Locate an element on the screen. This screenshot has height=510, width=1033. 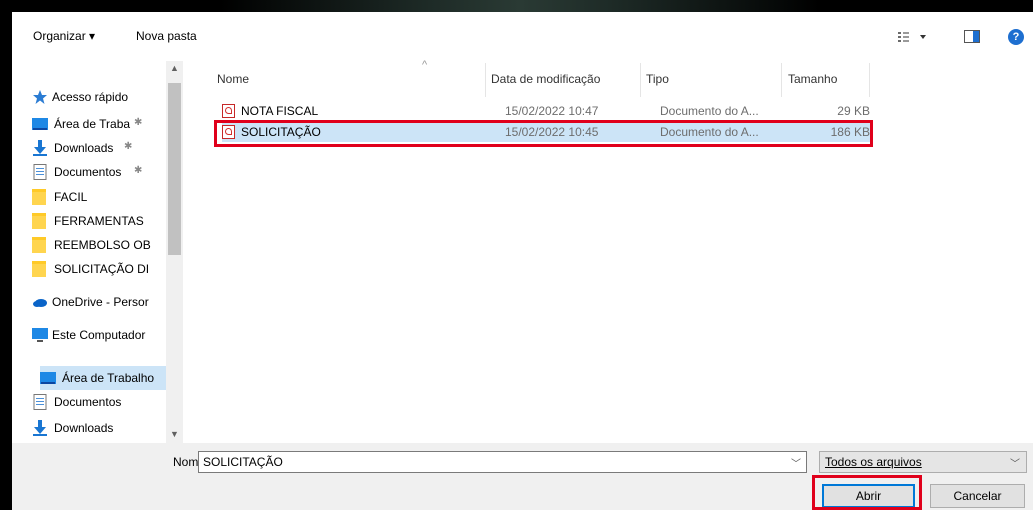
onedrive-icon is located at coordinates (40, 303).